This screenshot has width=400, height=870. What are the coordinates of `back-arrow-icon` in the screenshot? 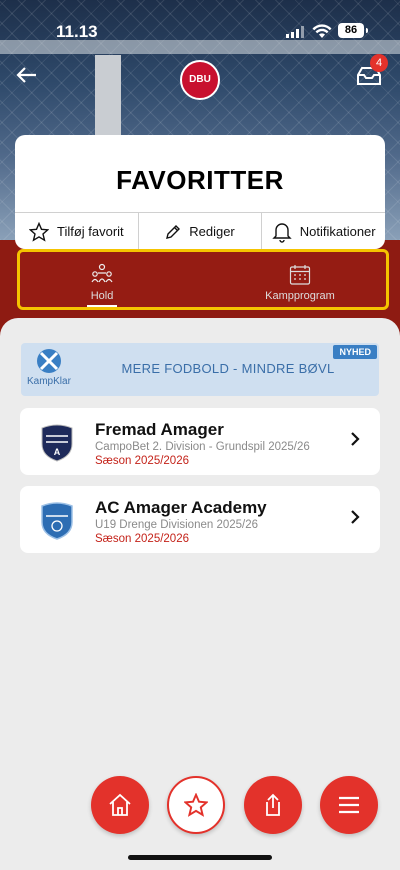 It's located at (30, 78).